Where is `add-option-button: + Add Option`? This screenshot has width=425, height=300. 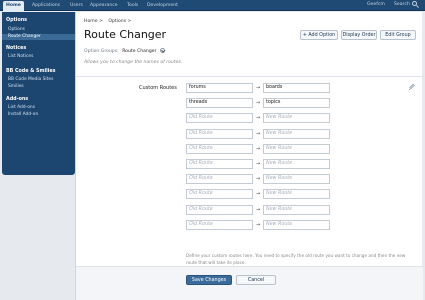 add-option-button: + Add Option is located at coordinates (319, 35).